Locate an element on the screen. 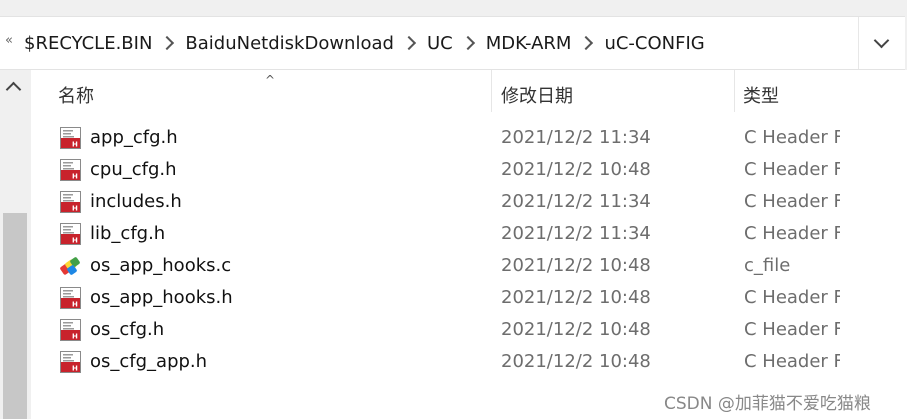 This screenshot has width=907, height=419. file-row: H app_cfg.h 2021/12/2 11:34 C Header F is located at coordinates (437, 139).